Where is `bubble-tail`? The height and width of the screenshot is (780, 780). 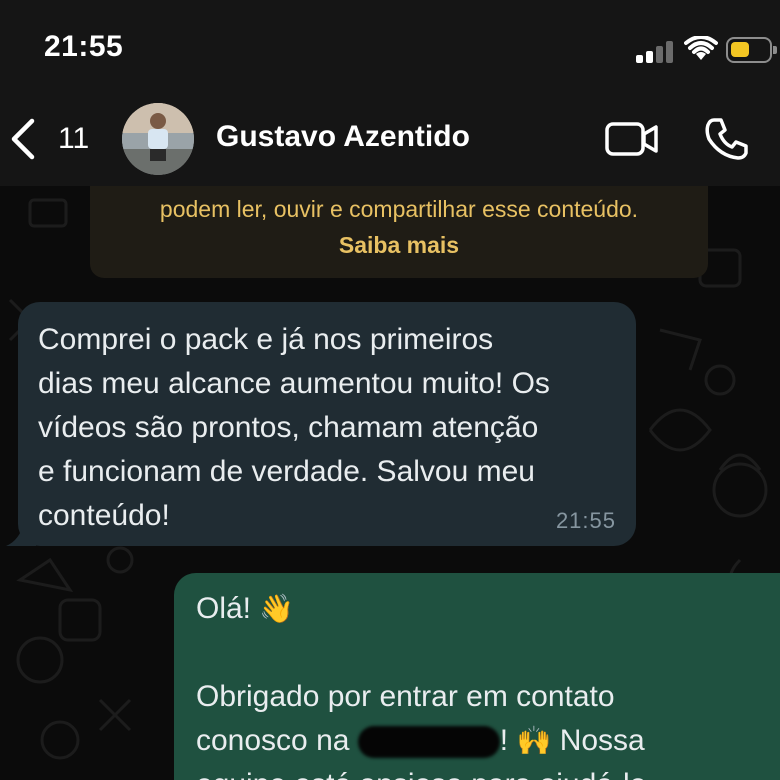 bubble-tail is located at coordinates (21, 534).